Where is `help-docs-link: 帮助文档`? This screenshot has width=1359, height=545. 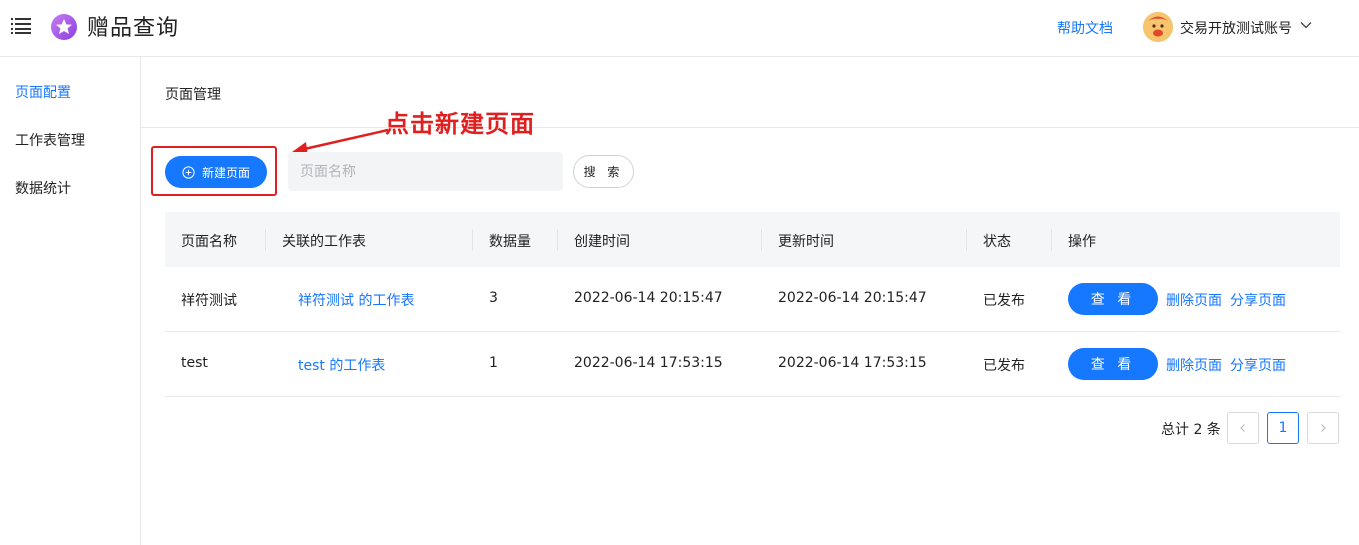
help-docs-link: 帮助文档 is located at coordinates (1085, 28).